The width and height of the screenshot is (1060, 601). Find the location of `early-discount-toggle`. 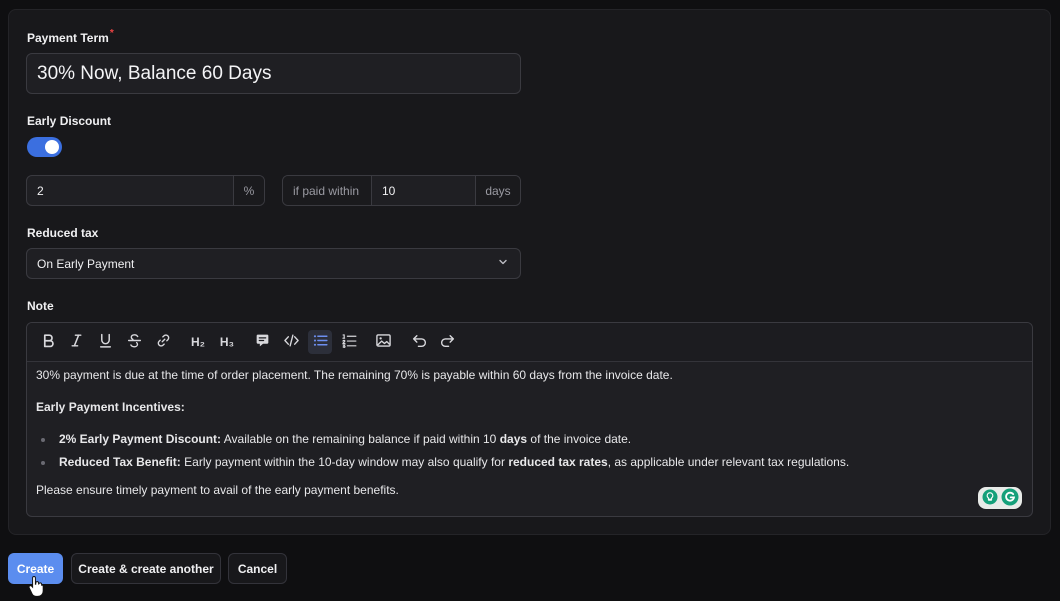

early-discount-toggle is located at coordinates (44, 147).